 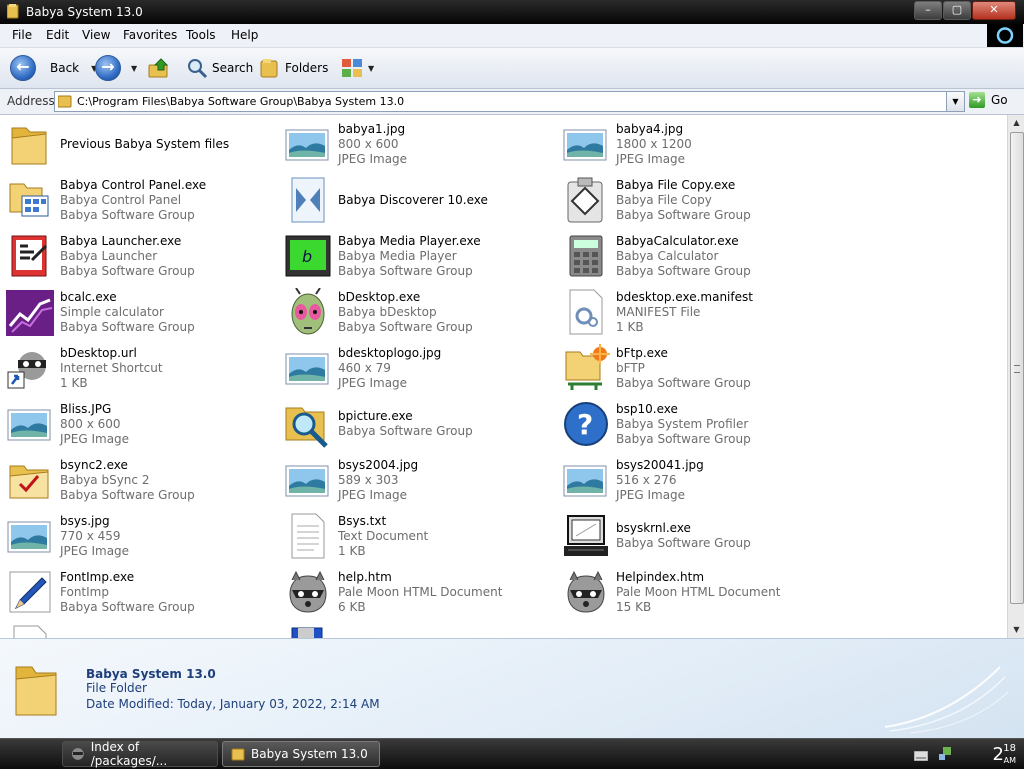 I want to click on menu-tools: Tools, so click(x=201, y=35).